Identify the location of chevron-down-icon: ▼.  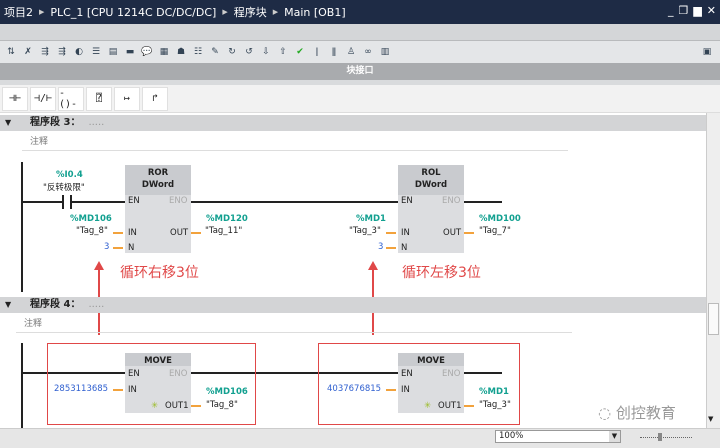
(614, 436).